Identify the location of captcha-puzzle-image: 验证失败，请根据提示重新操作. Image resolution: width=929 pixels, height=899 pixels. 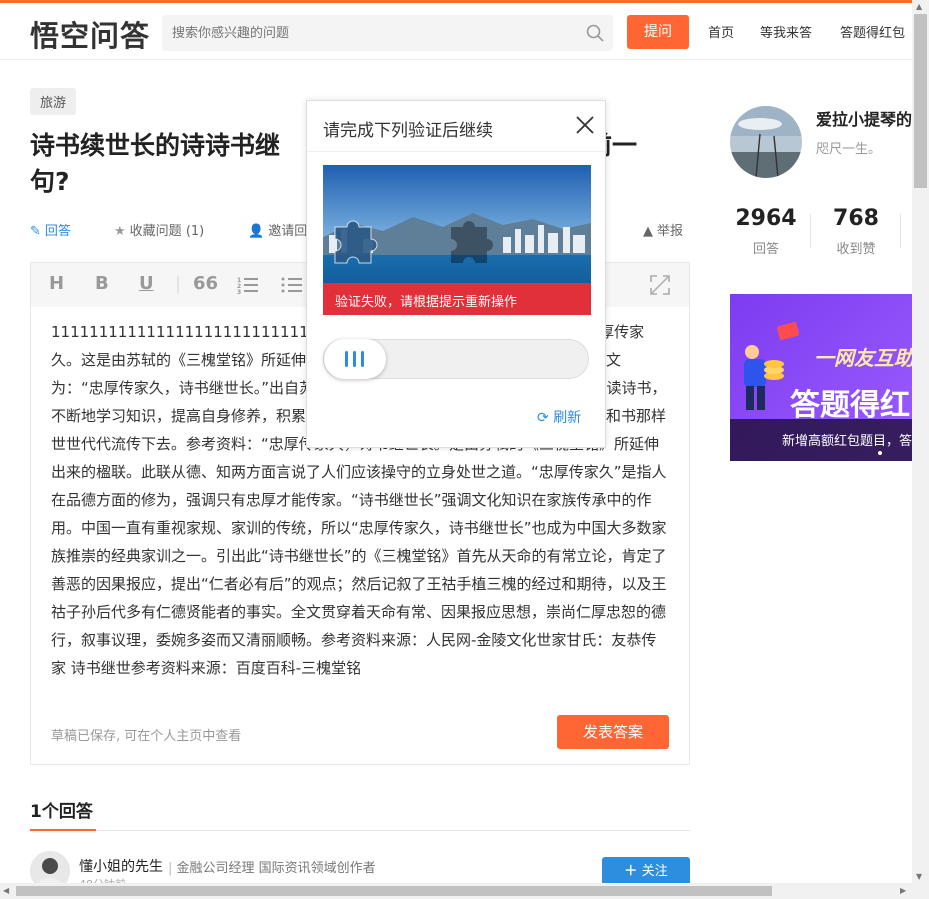
(457, 240).